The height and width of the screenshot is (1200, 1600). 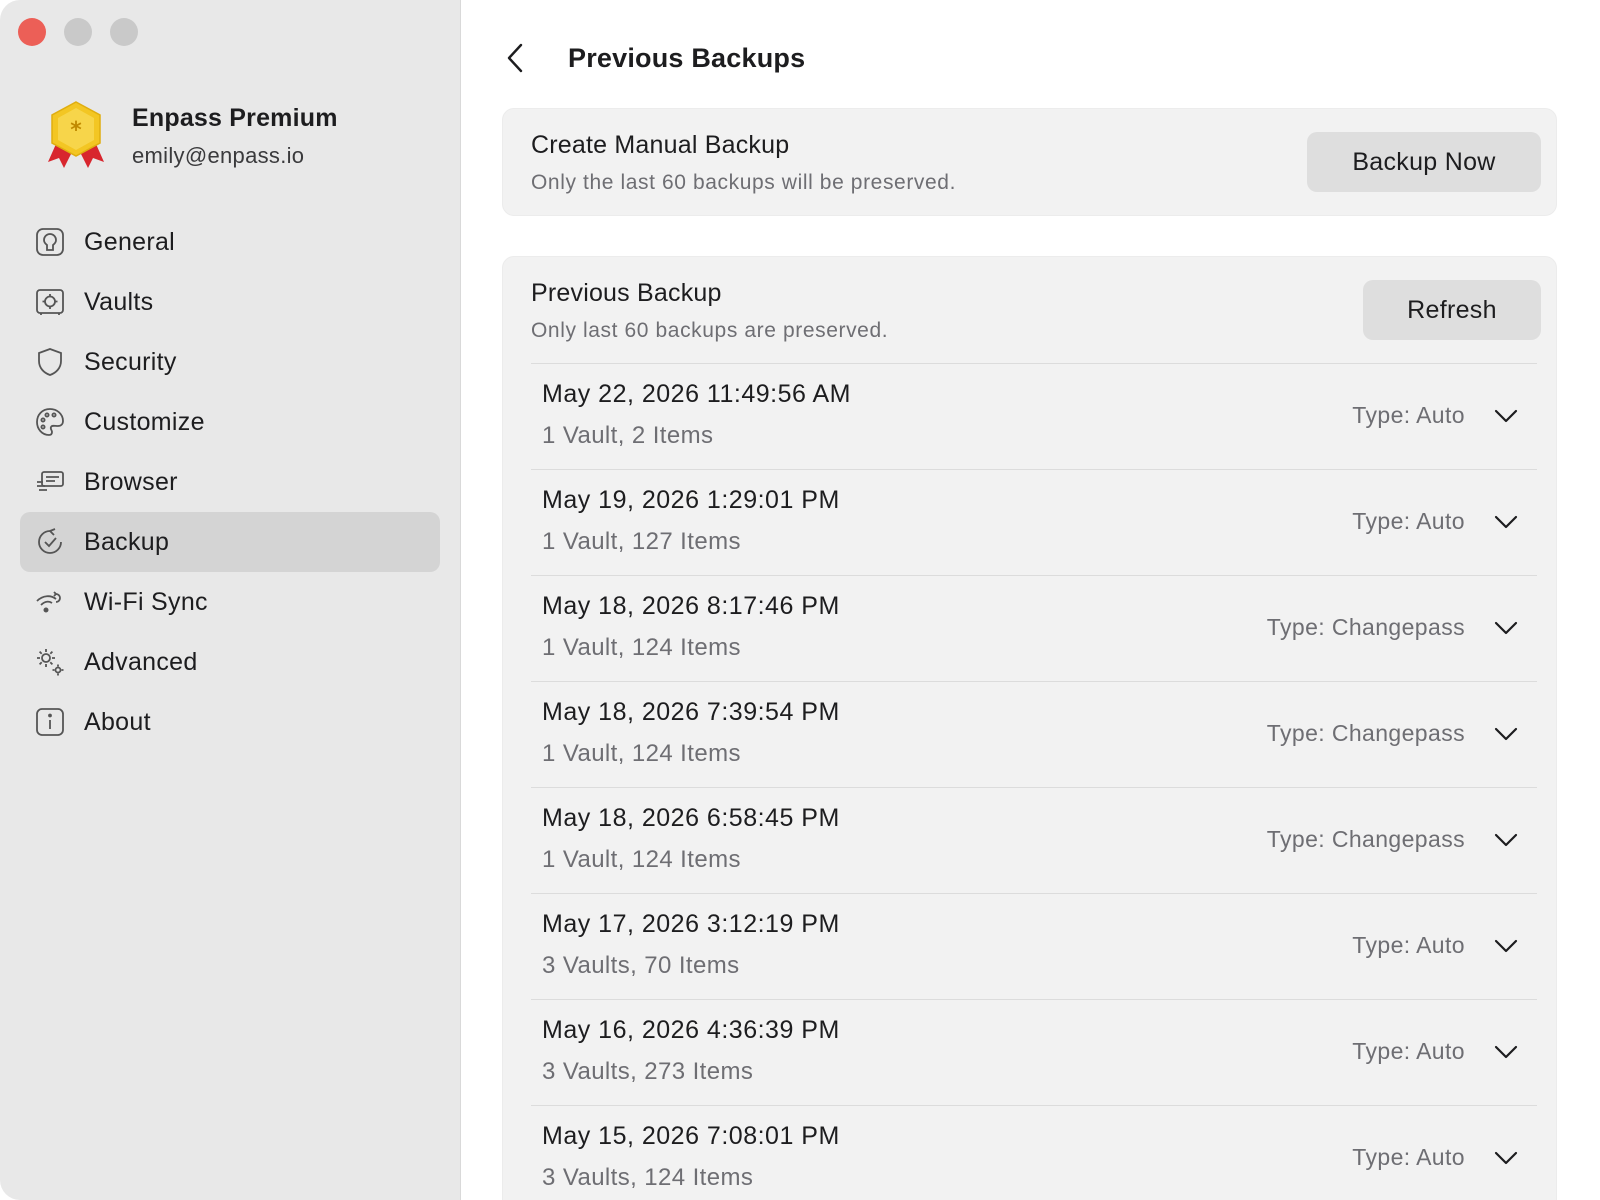 What do you see at coordinates (696, 394) in the screenshot?
I see `backup-date: May 22, 2026 11:49:56 AM` at bounding box center [696, 394].